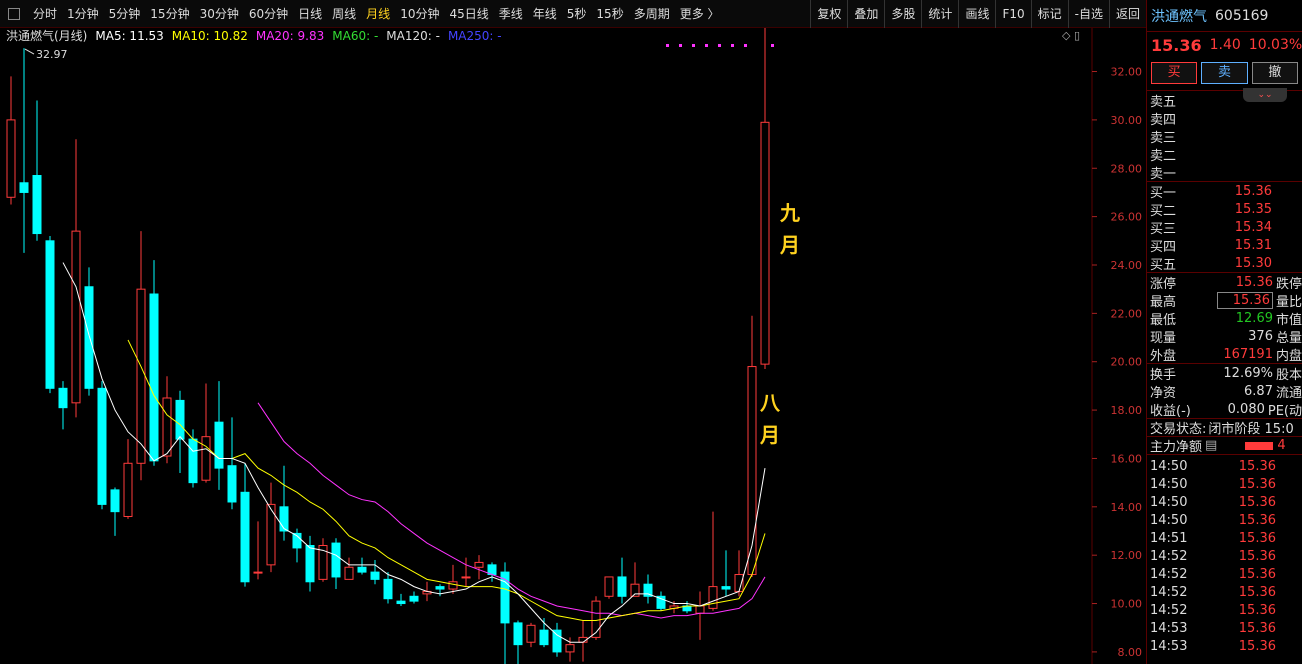 The width and height of the screenshot is (1302, 664). What do you see at coordinates (1127, 120) in the screenshot?
I see `y-tick-label: 30.00` at bounding box center [1127, 120].